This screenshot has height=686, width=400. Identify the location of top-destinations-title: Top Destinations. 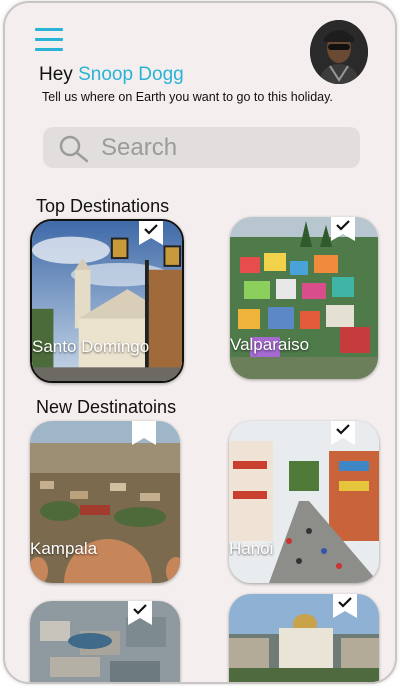
(103, 206).